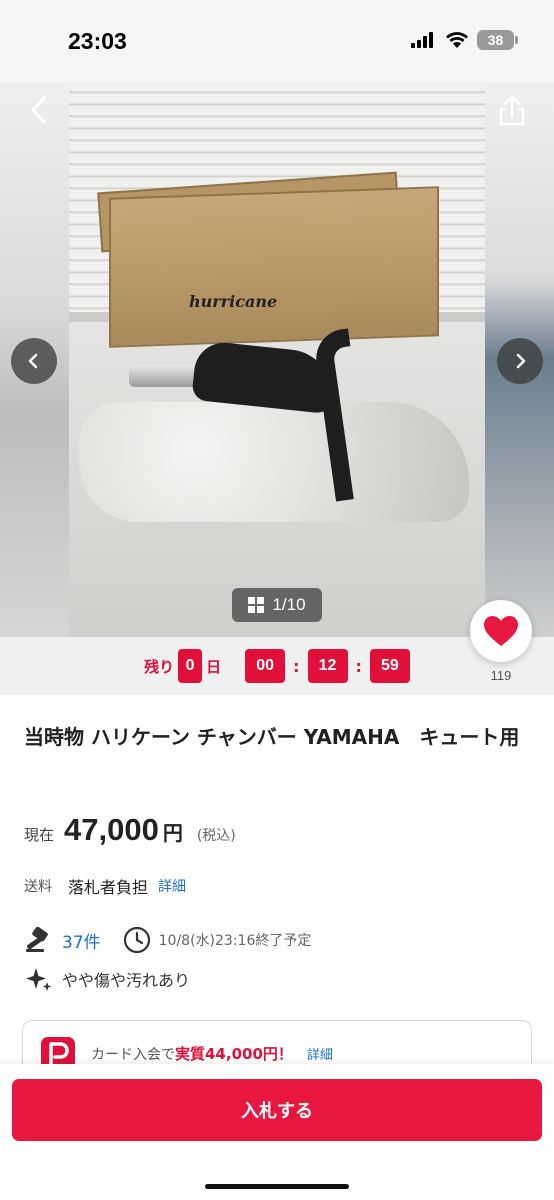  Describe the element at coordinates (159, 666) in the screenshot. I see `countdown-prefix: 残り` at that location.